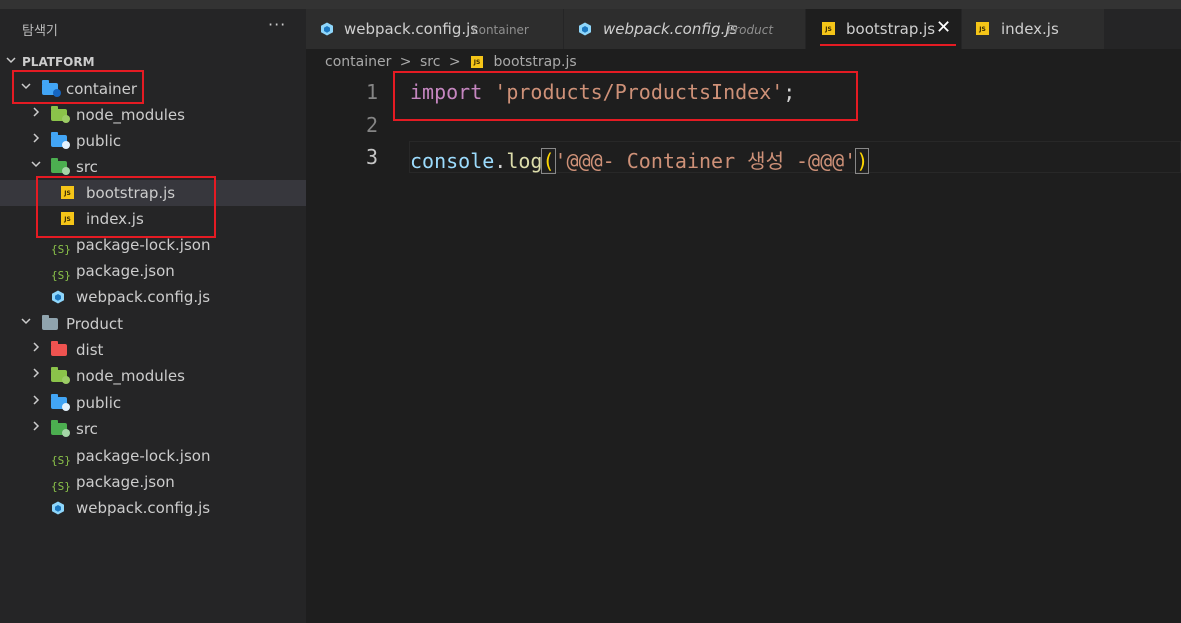 This screenshot has height=623, width=1181. What do you see at coordinates (58, 62) in the screenshot?
I see `workspace-name: PLATFORM` at bounding box center [58, 62].